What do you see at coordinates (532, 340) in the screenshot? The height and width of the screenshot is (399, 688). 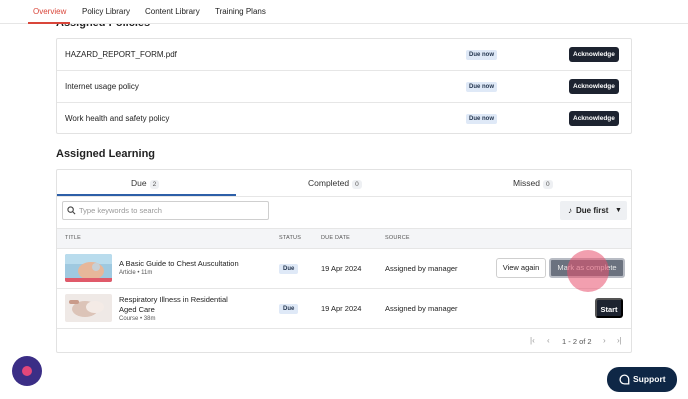 I see `first-page-icon: |‹` at bounding box center [532, 340].